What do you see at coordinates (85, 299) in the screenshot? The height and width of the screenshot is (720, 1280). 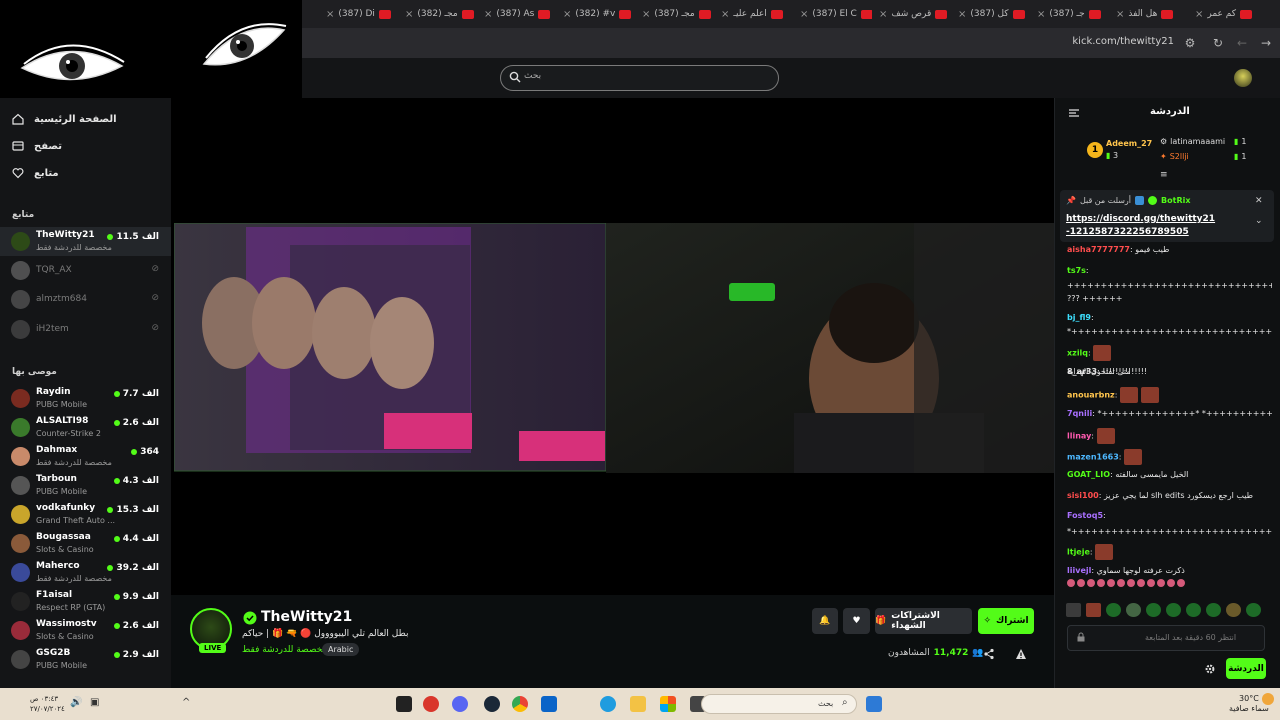 I see `sidebar-channel: almztm684 ⊘` at bounding box center [85, 299].